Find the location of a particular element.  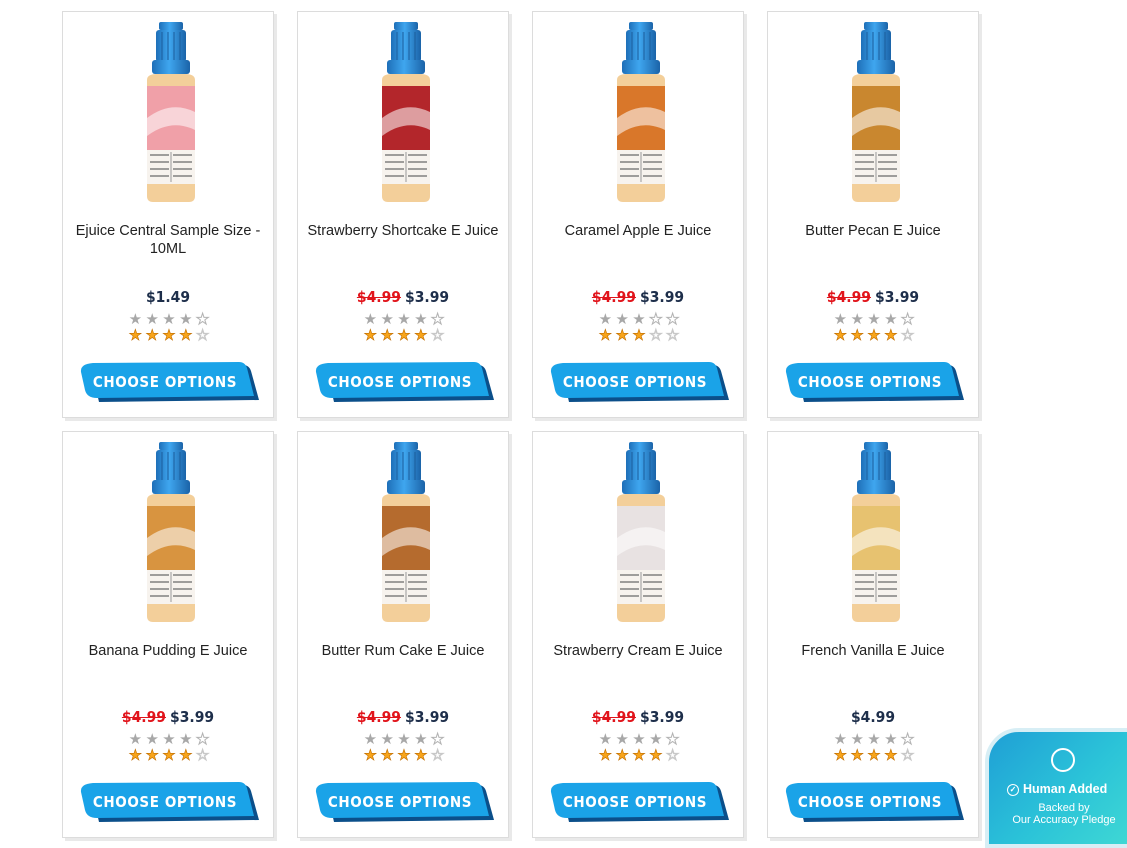

product-name: Strawberry Cream E Juice is located at coordinates (638, 651).